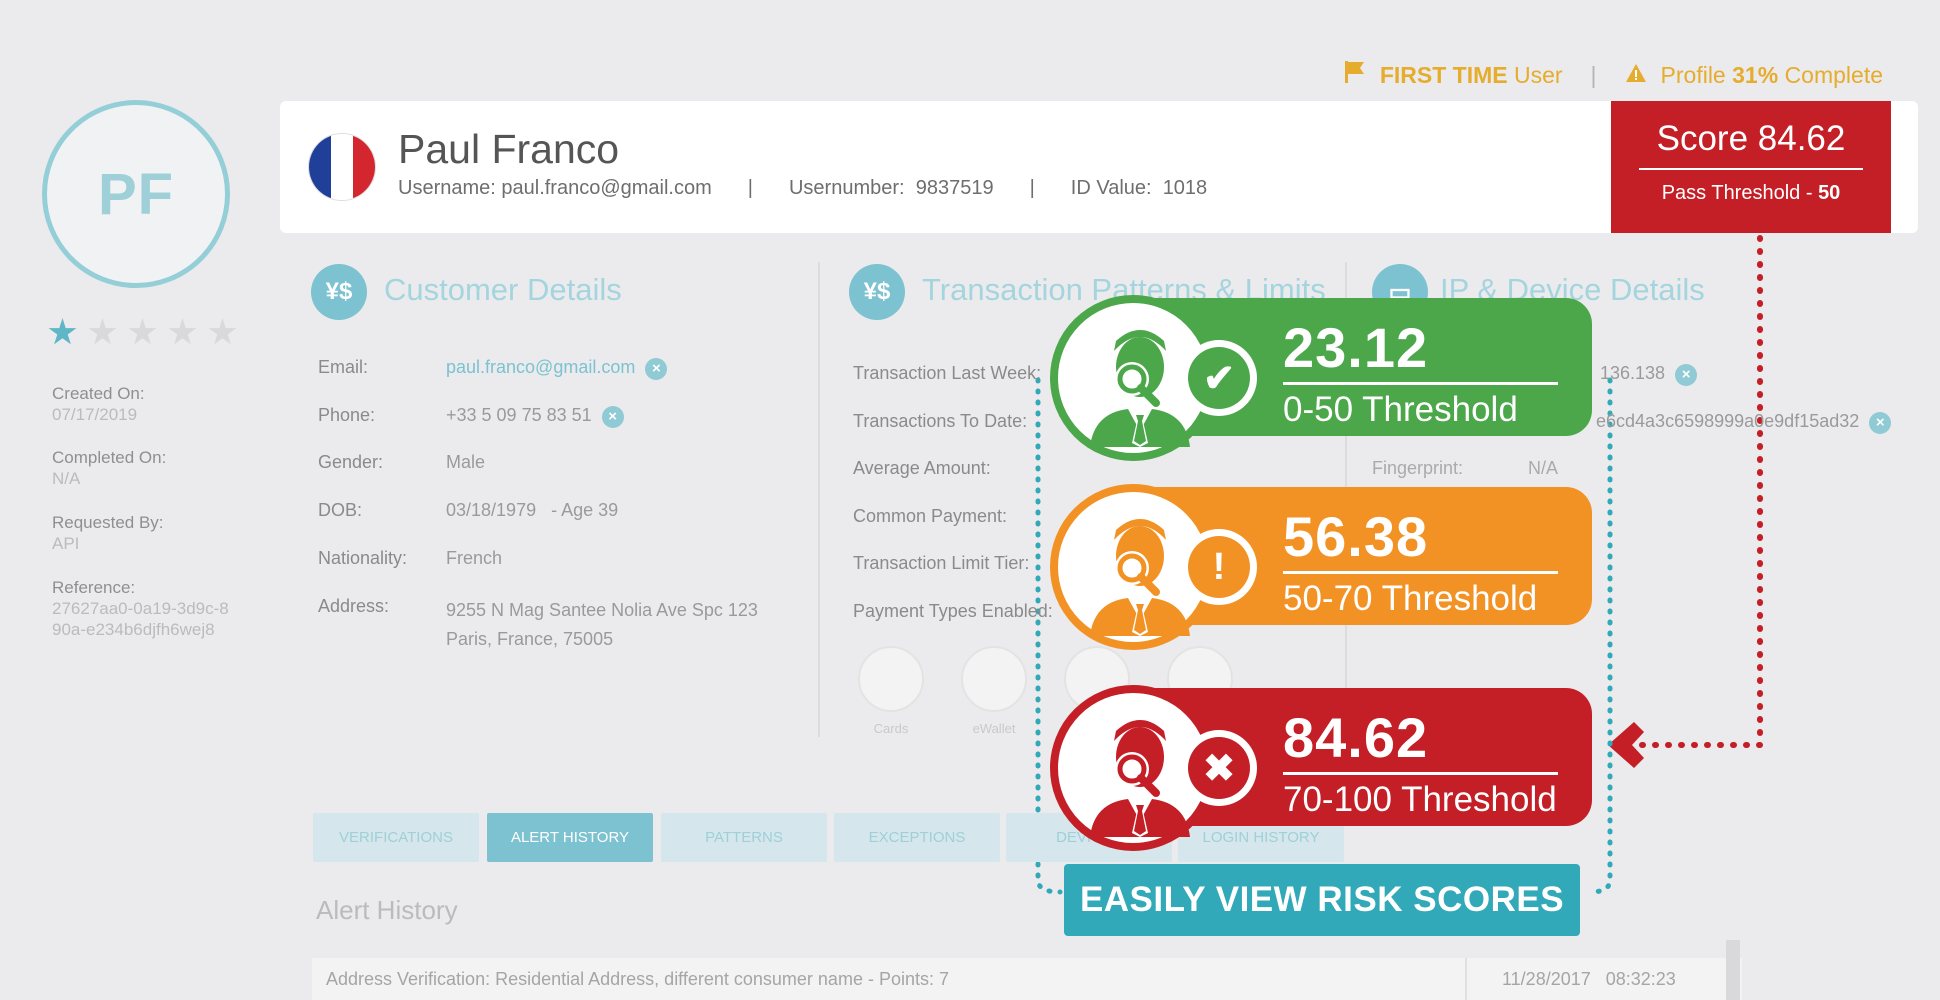 This screenshot has height=1000, width=1940. What do you see at coordinates (1356, 536) in the screenshot?
I see `risk-score-value: 56.38` at bounding box center [1356, 536].